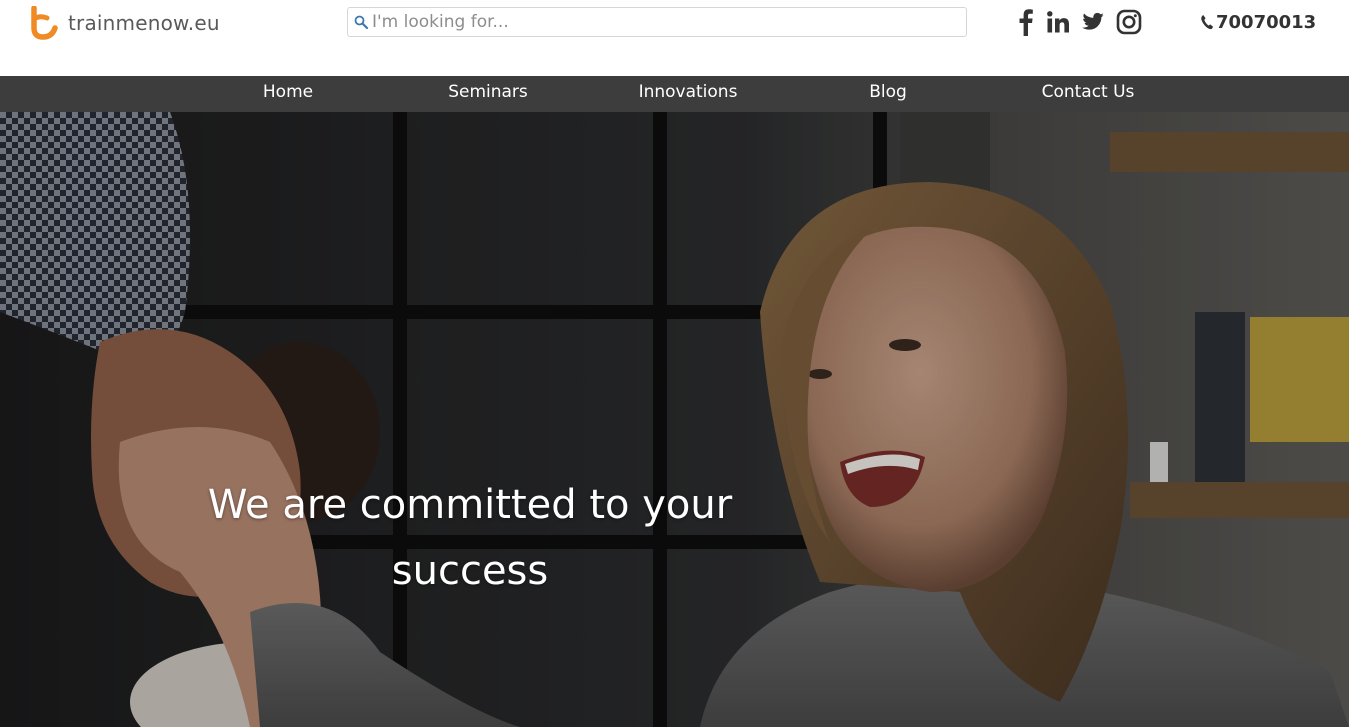 The width and height of the screenshot is (1349, 727). Describe the element at coordinates (288, 94) in the screenshot. I see `nav-home: Home` at that location.